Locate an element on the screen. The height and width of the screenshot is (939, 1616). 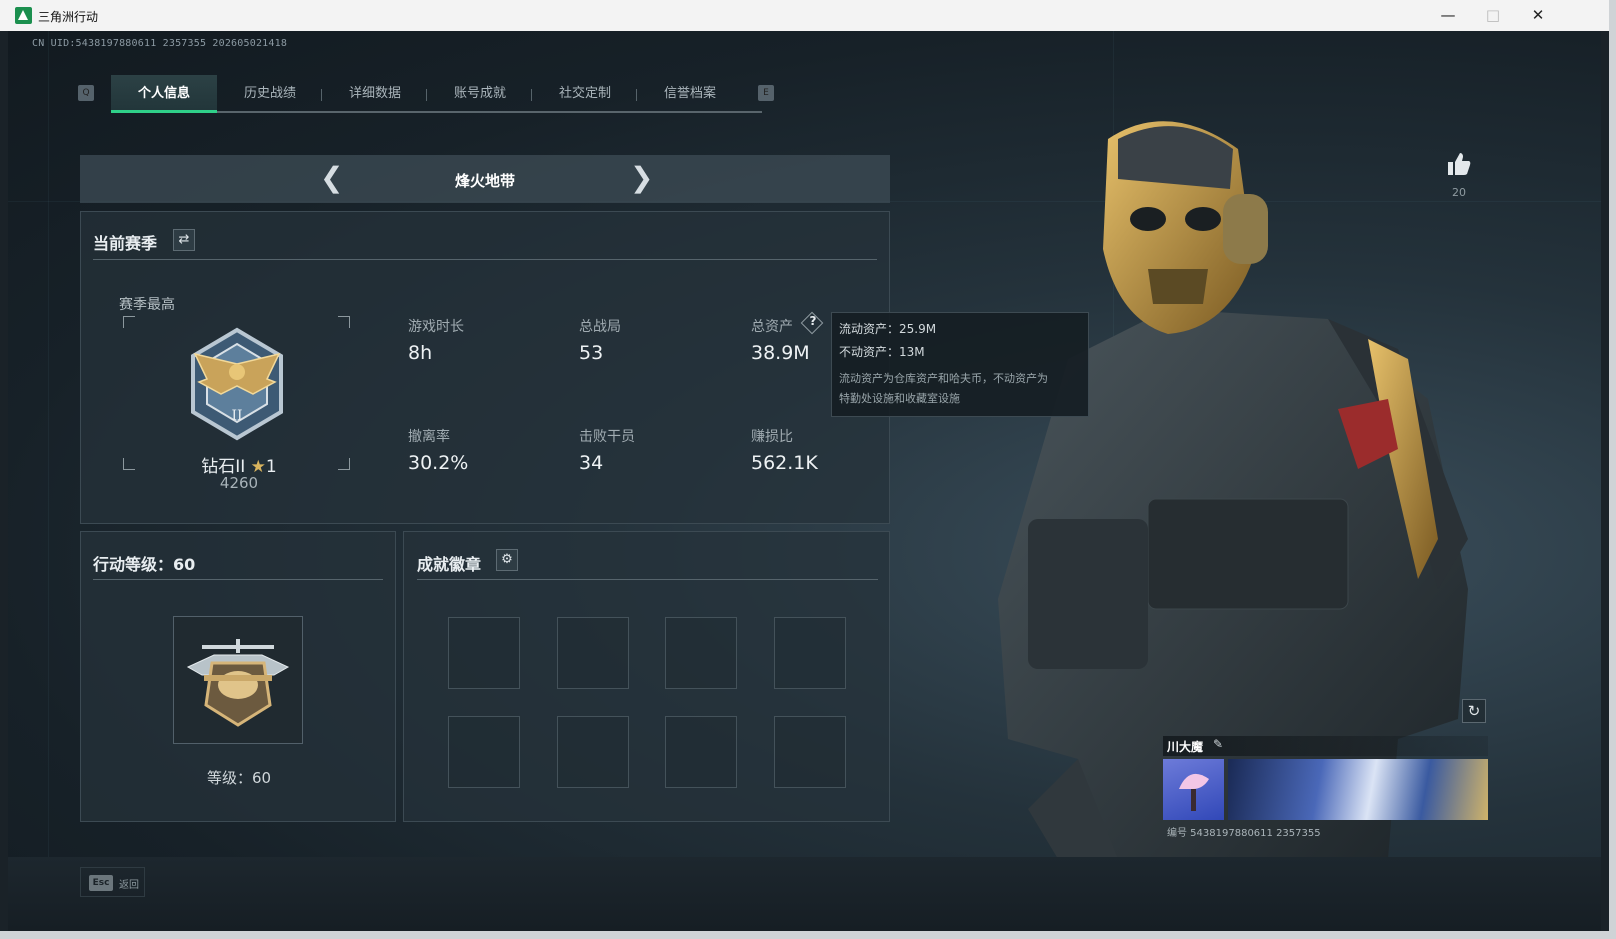
rank-emblem-icon: II is located at coordinates (237, 384).